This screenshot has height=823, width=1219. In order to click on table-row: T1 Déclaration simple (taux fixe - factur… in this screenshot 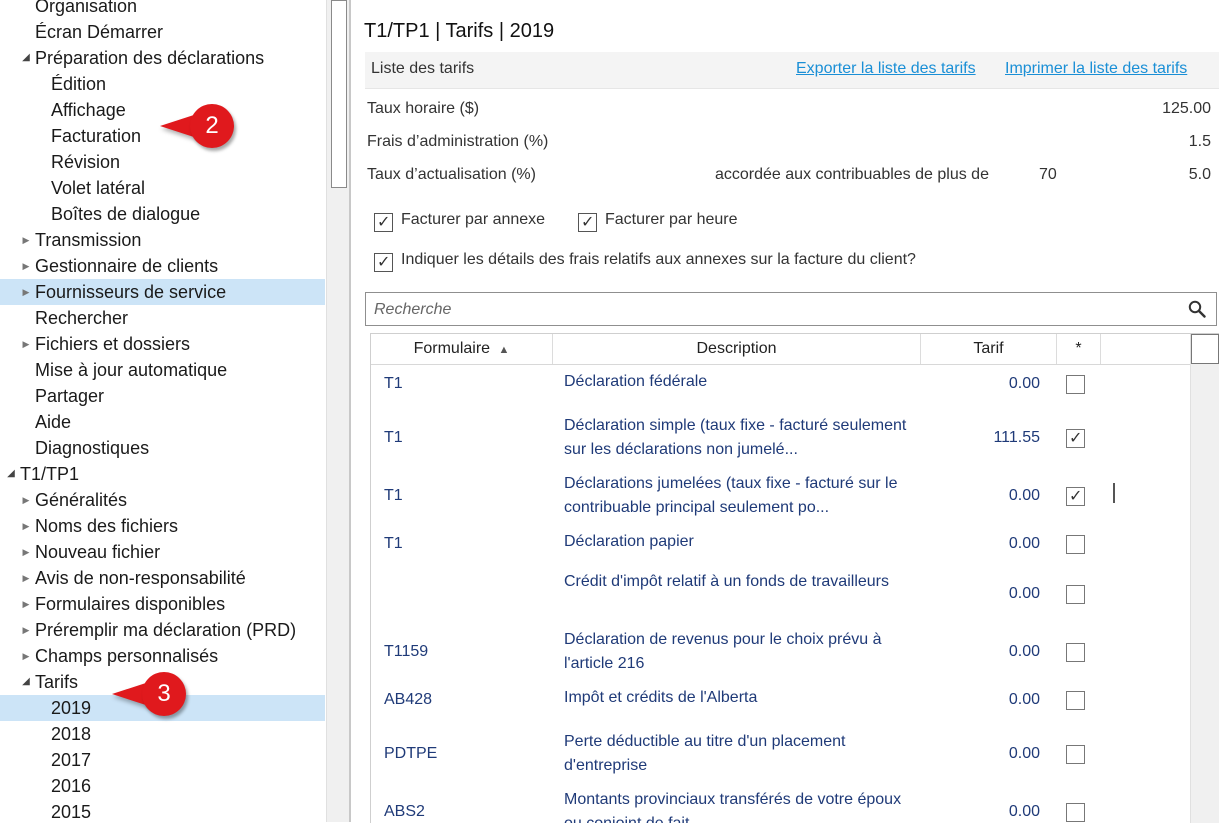, I will do `click(781, 438)`.